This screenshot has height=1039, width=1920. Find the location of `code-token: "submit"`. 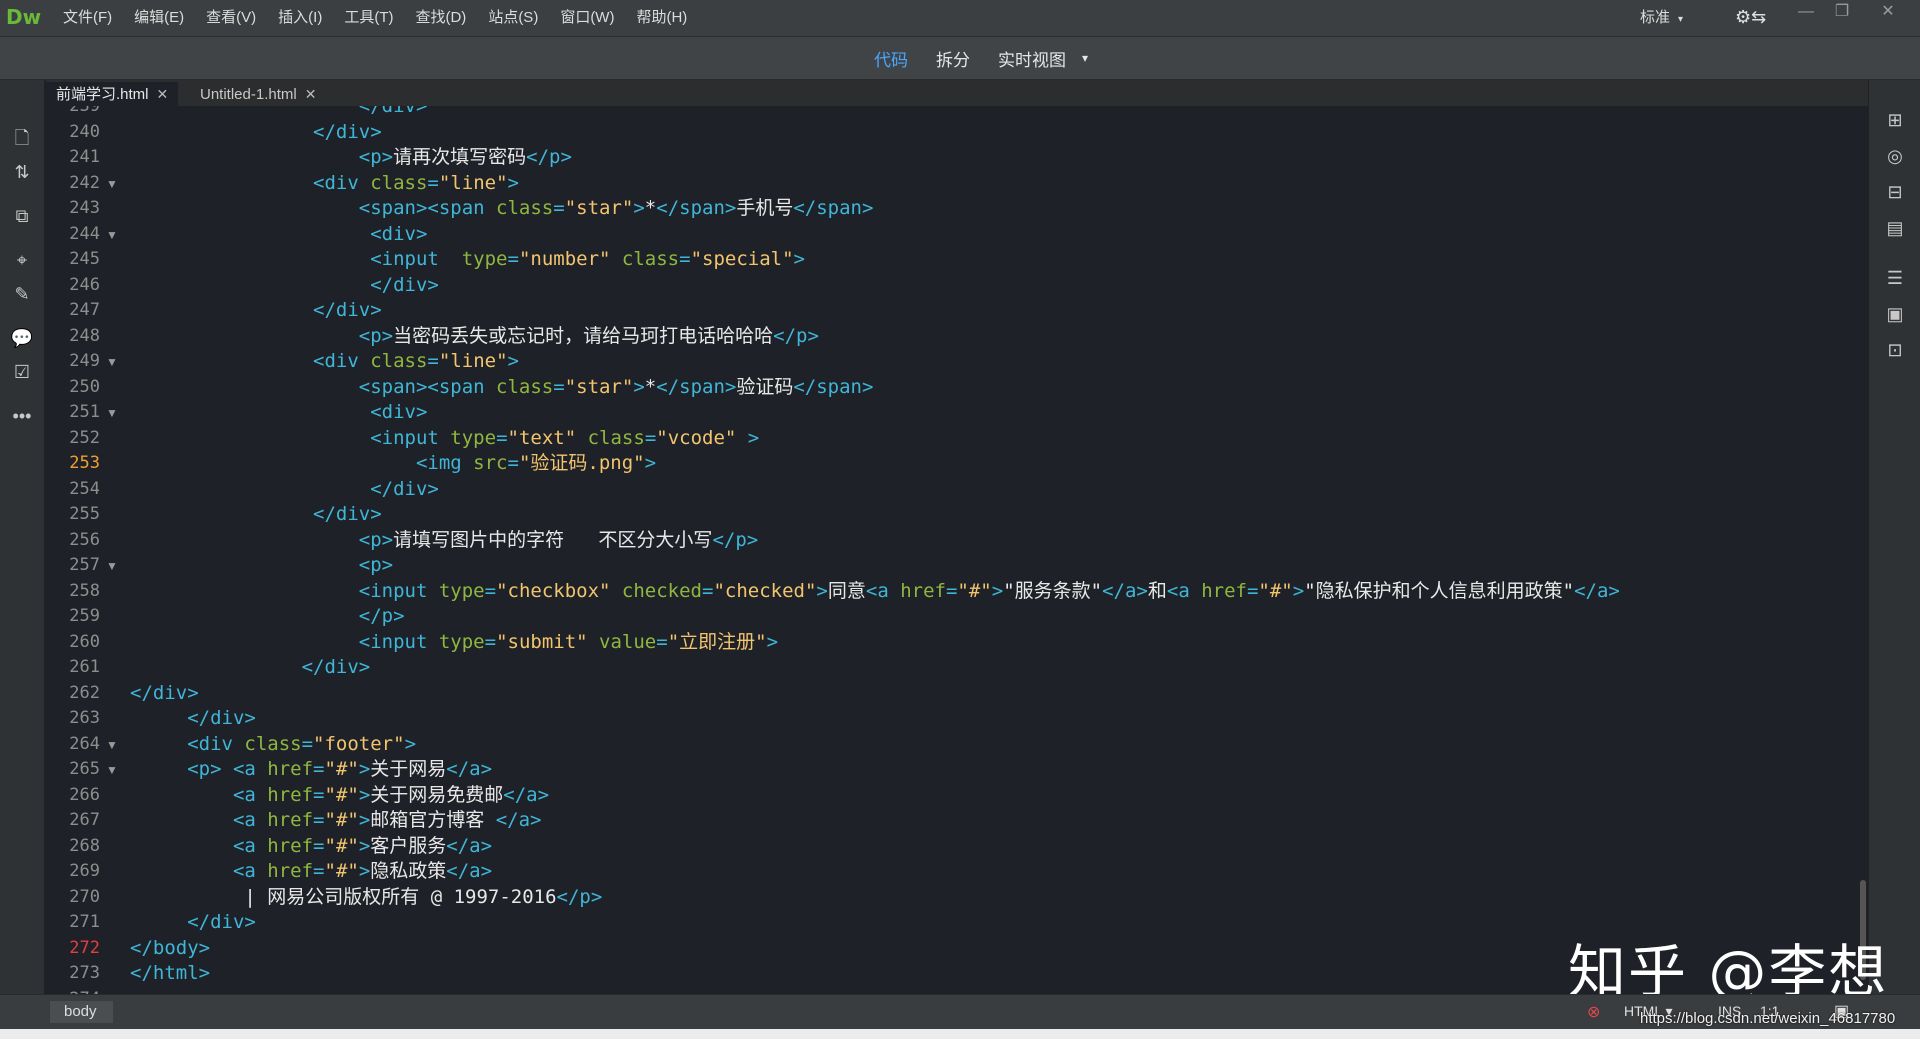

code-token: "submit" is located at coordinates (542, 641).